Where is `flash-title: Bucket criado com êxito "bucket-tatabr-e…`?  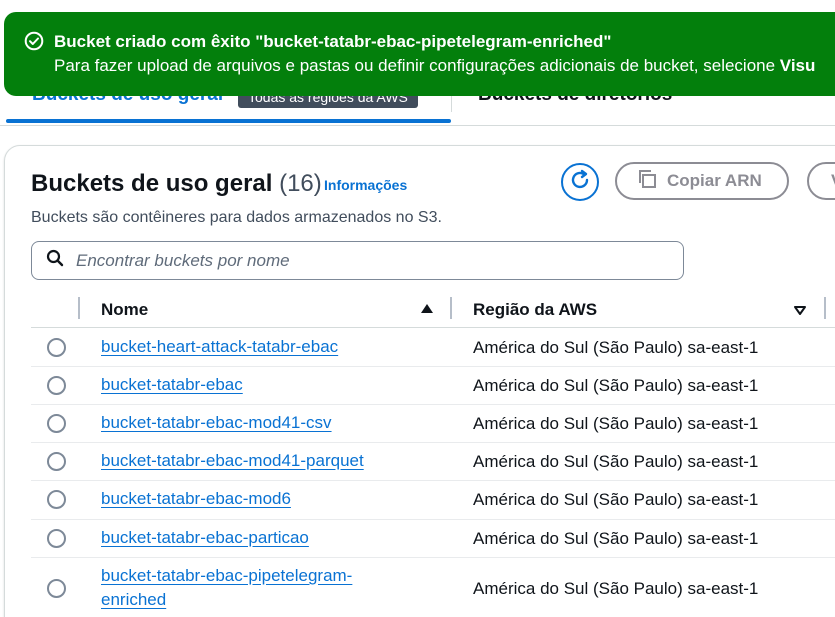 flash-title: Bucket criado com êxito "bucket-tatabr-e… is located at coordinates (333, 41).